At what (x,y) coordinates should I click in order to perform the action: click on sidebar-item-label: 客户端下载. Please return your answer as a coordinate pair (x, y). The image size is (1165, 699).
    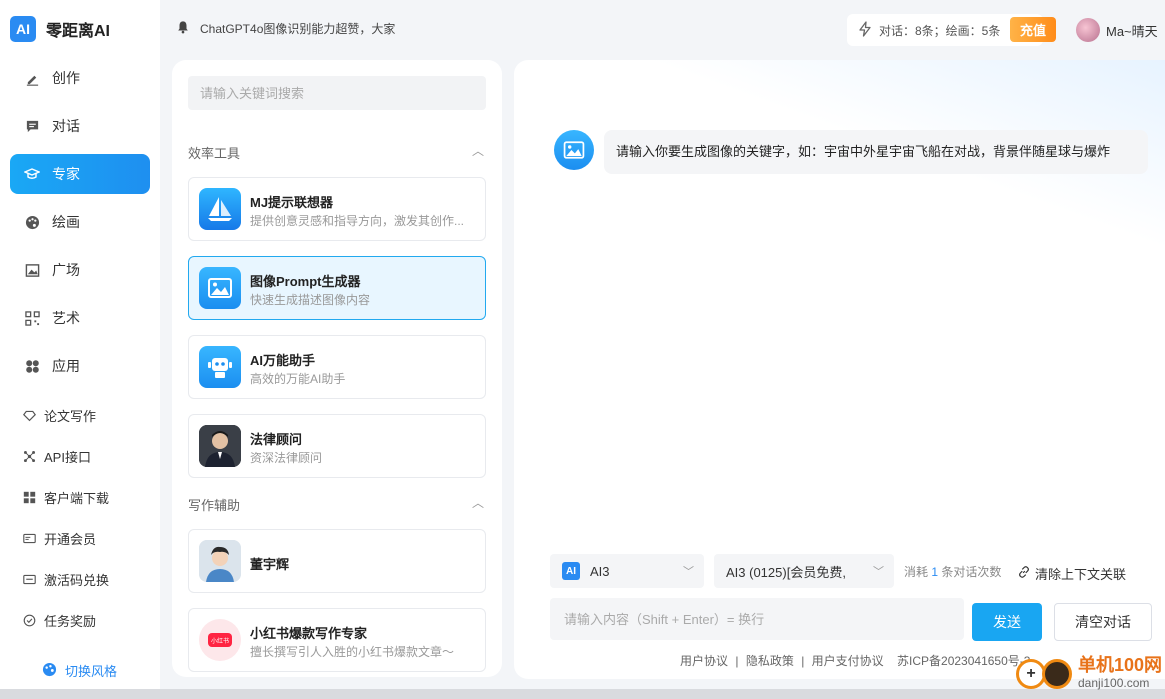
    Looking at the image, I should click on (77, 498).